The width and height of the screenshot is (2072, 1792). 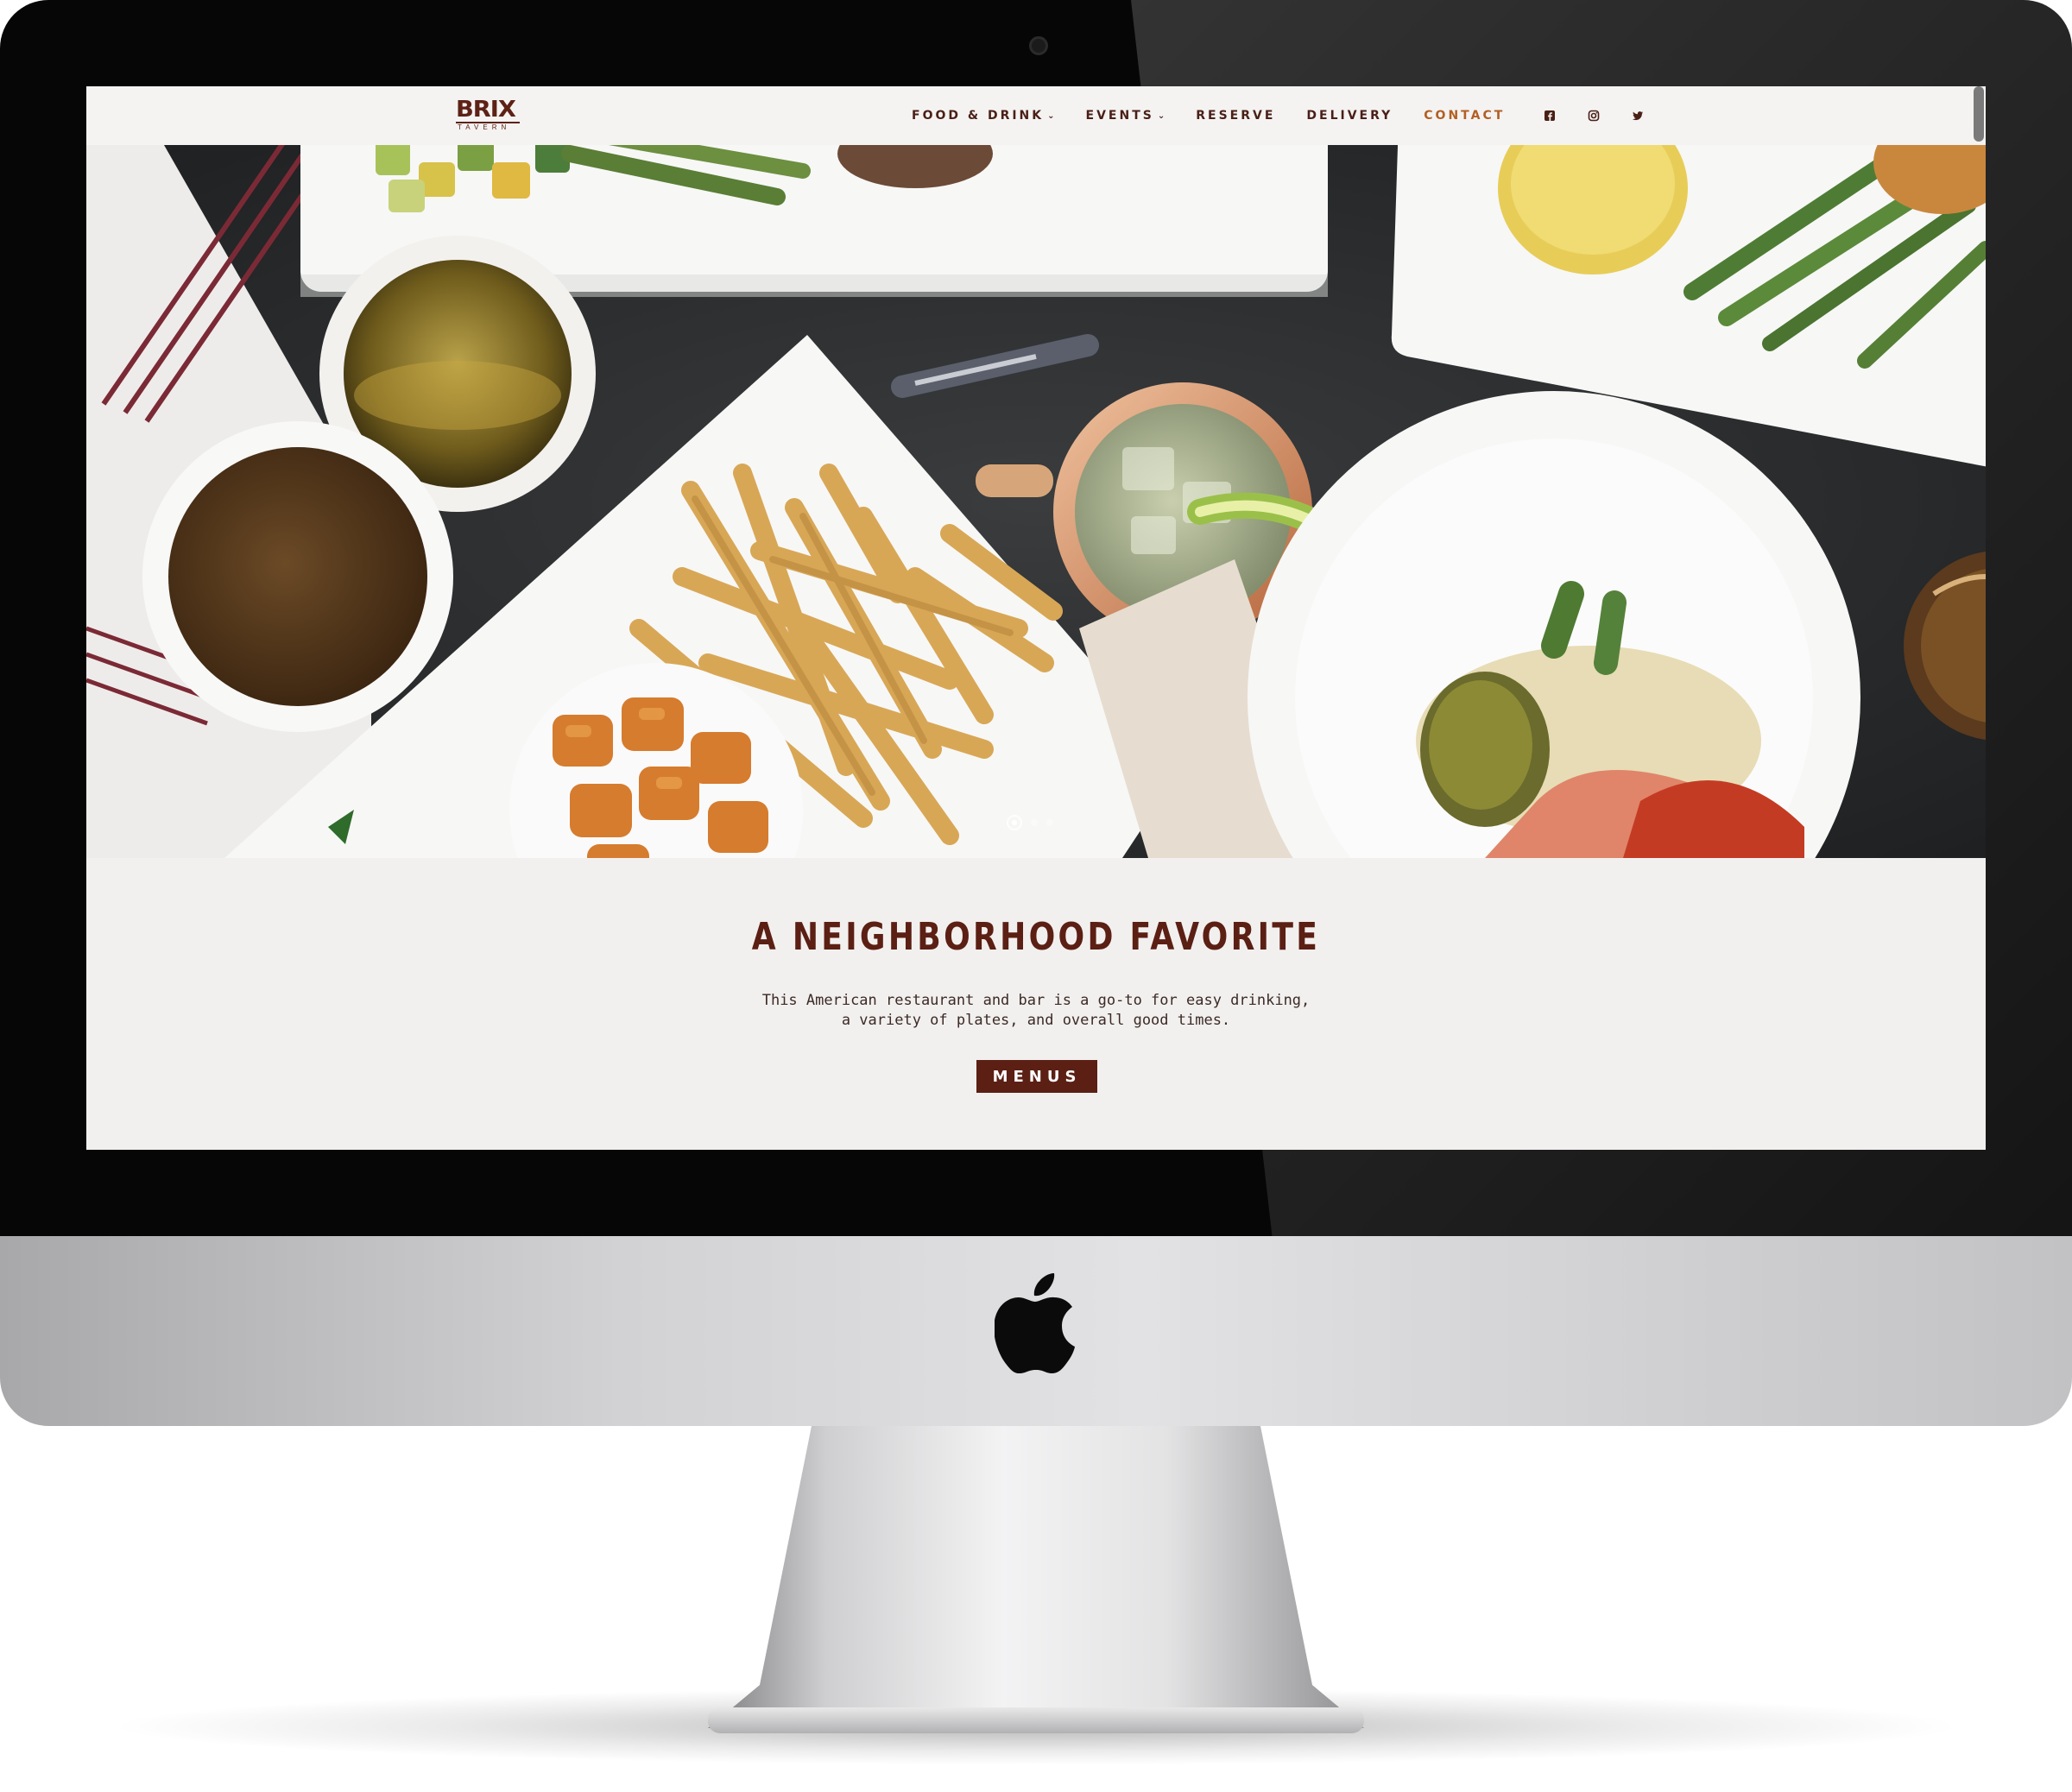 I want to click on nav-delivery: DELIVERY, so click(x=1349, y=116).